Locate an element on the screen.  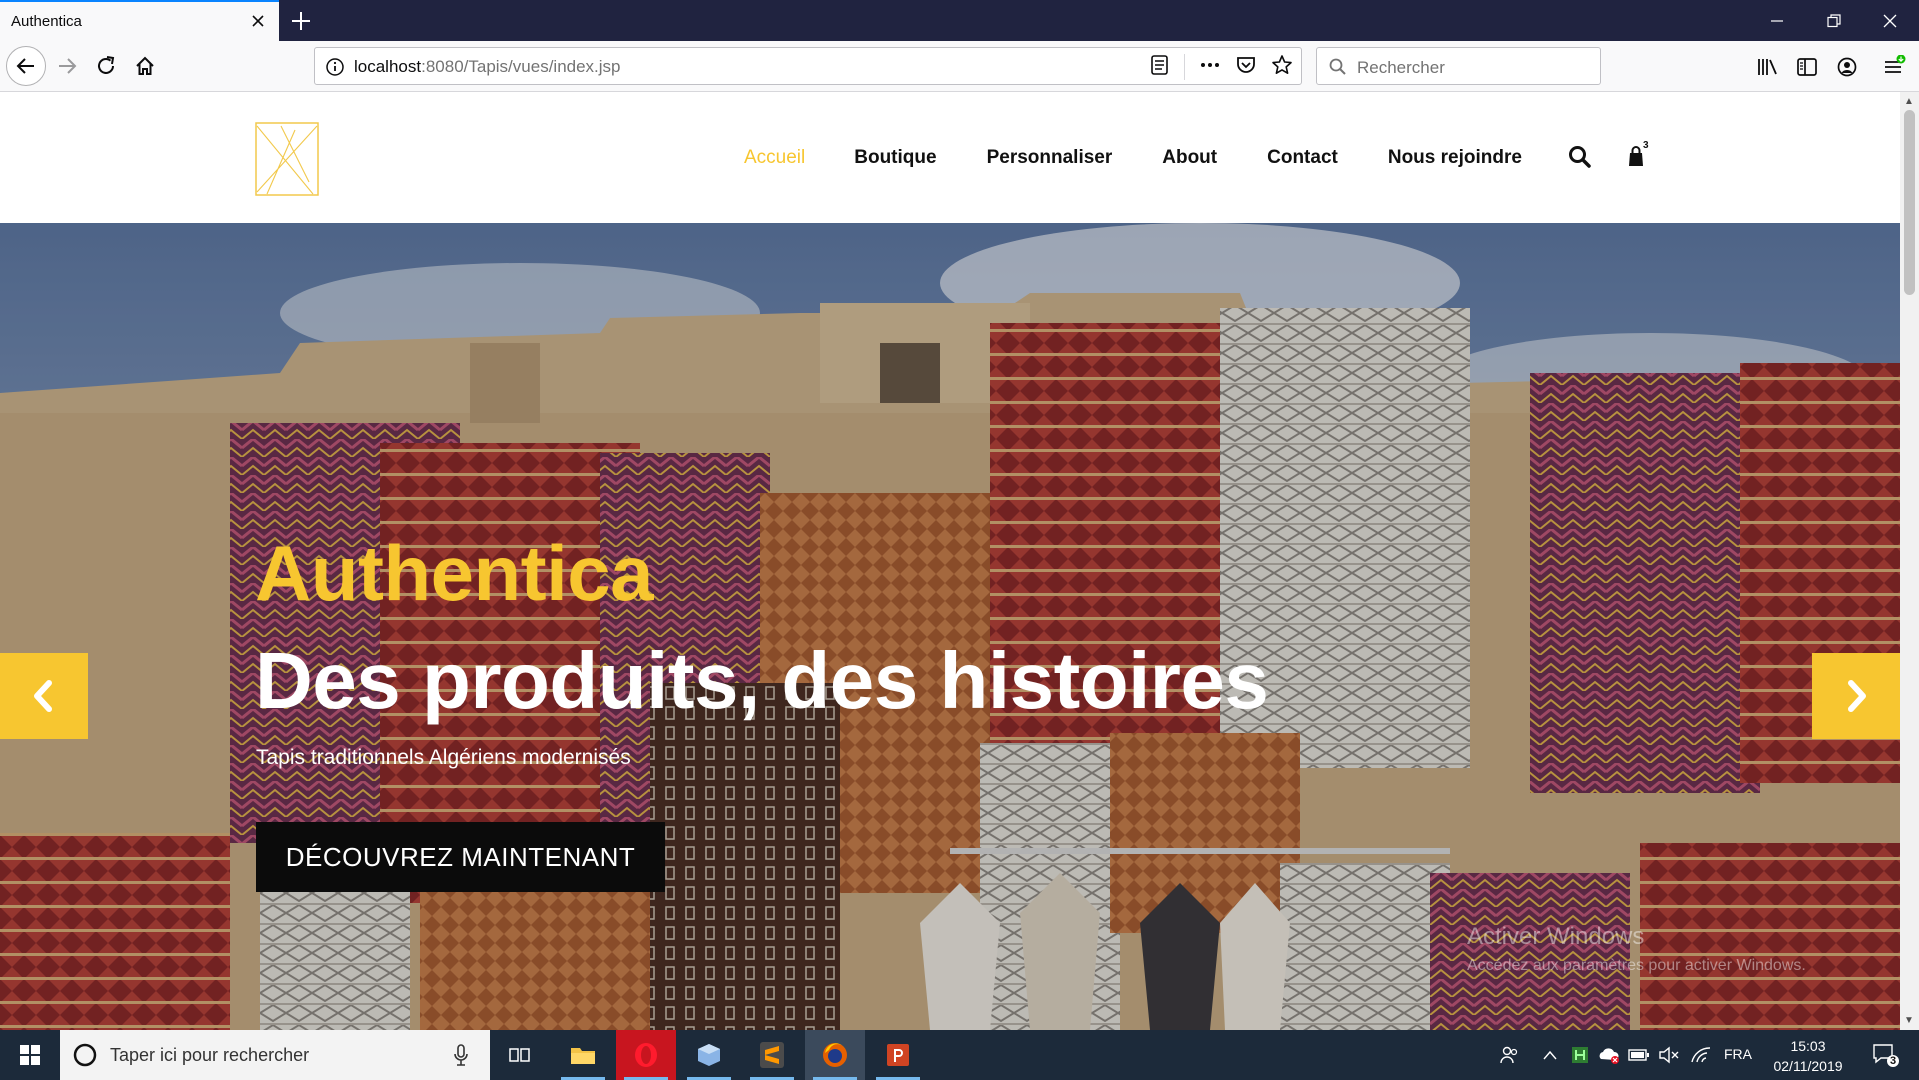
onedrive-error-icon is located at coordinates (1609, 1055).